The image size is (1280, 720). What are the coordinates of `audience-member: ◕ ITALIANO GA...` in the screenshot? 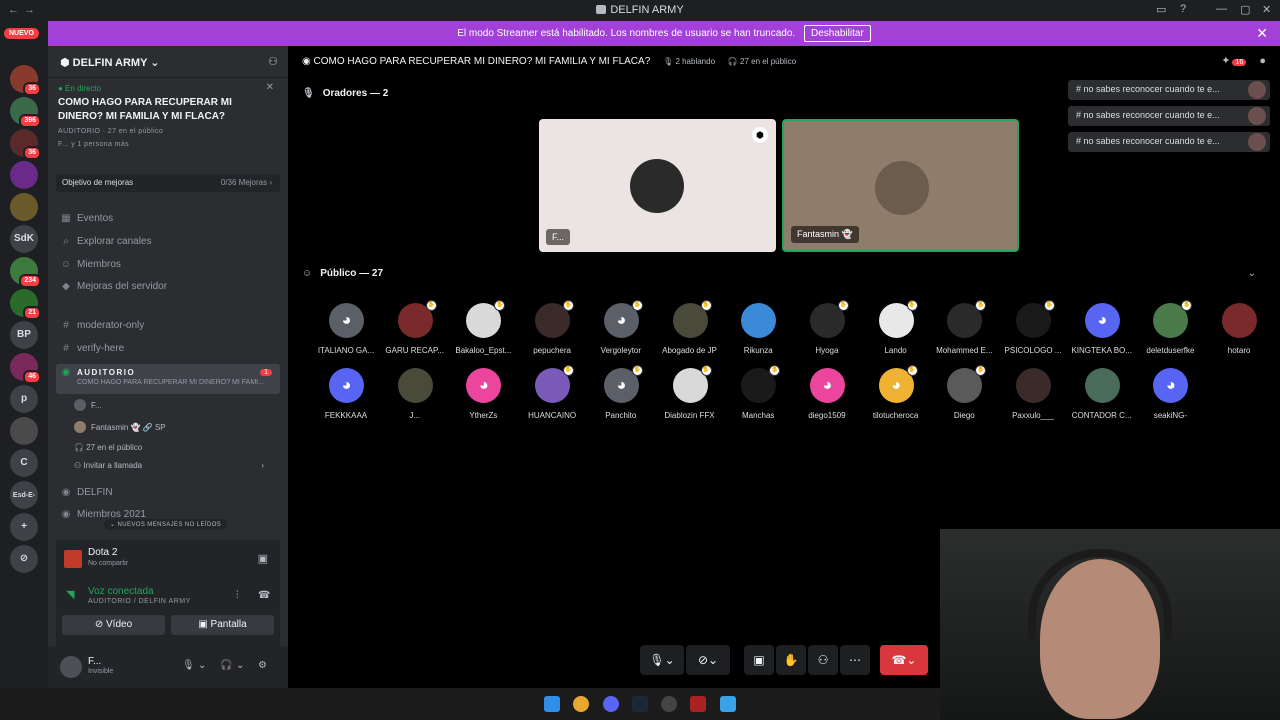 It's located at (346, 333).